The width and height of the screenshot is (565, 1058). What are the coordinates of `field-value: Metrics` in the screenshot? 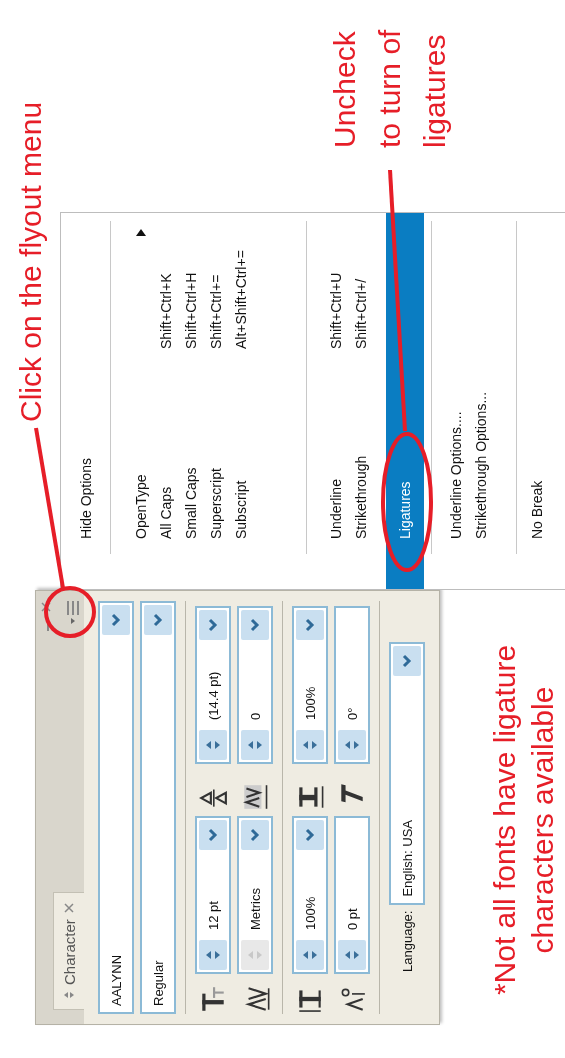 It's located at (255, 909).